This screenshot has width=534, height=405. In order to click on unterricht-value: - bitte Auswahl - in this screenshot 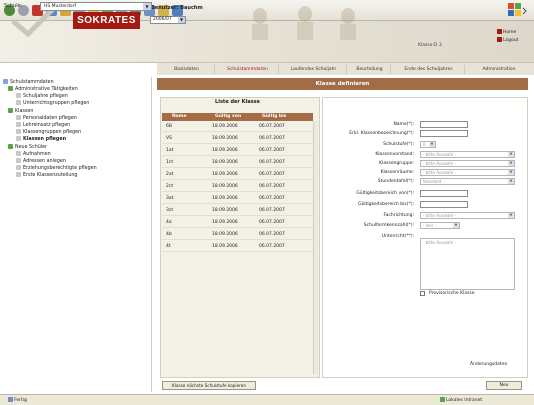, I will do `click(439, 242)`.